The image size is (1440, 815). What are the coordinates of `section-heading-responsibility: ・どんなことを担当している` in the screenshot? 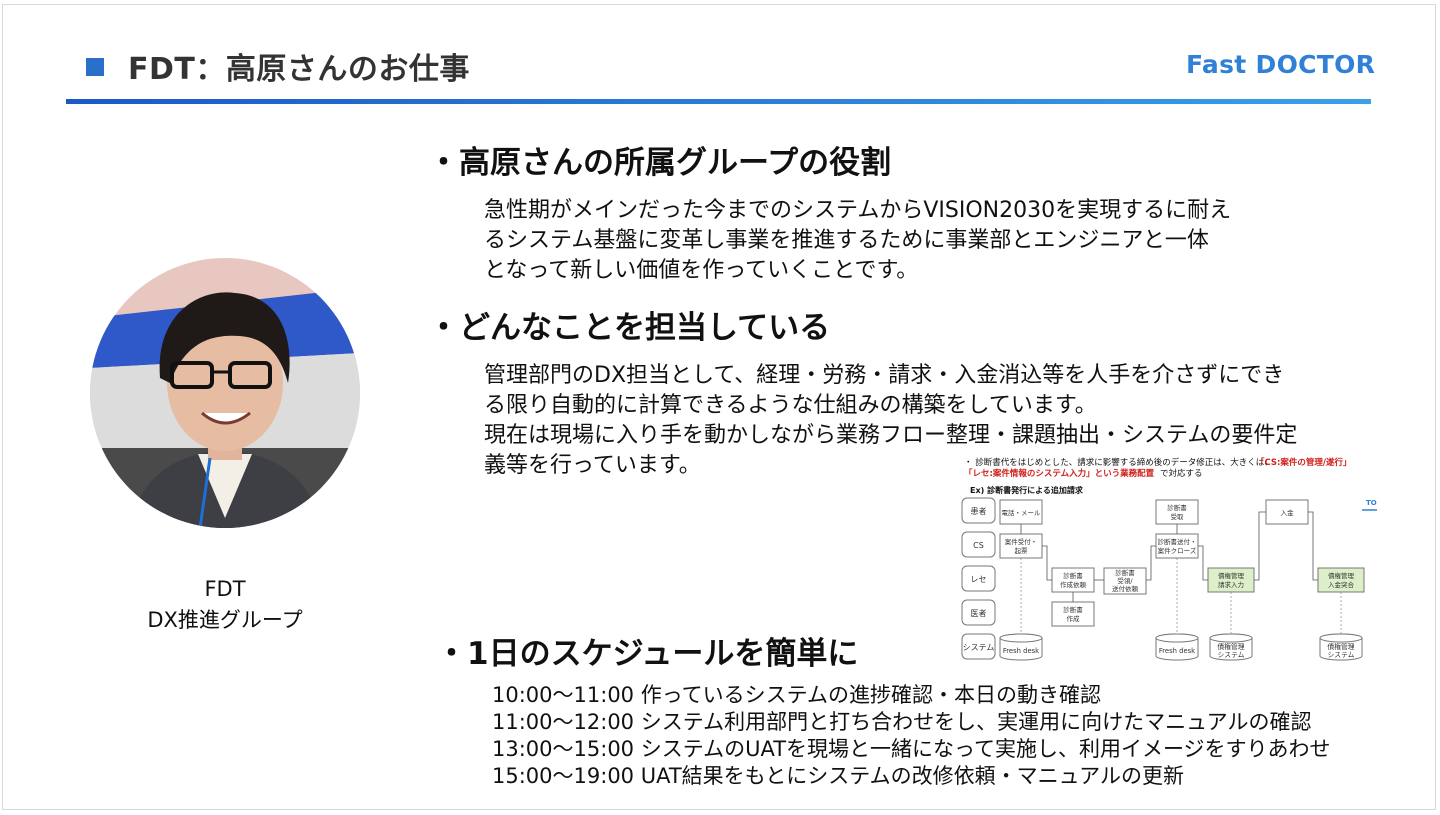 It's located at (629, 328).